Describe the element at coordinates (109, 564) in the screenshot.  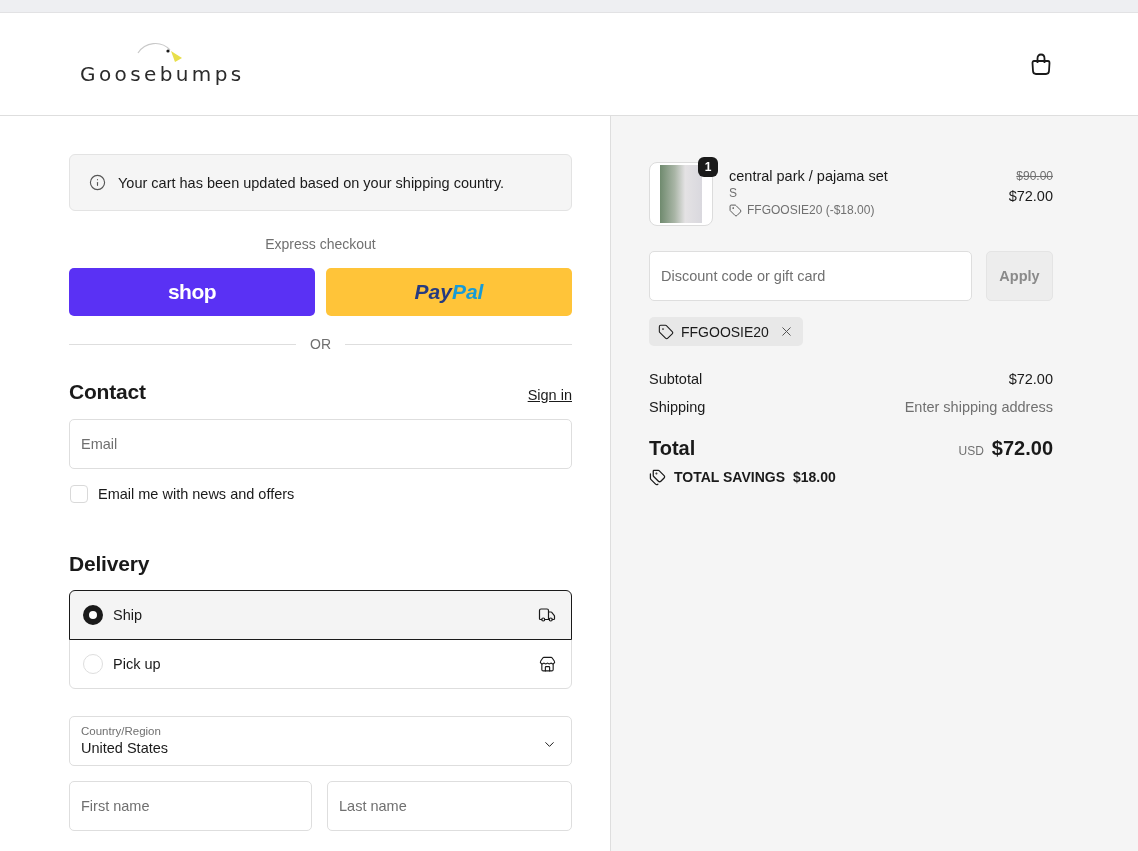
I see `section-title: Delivery` at that location.